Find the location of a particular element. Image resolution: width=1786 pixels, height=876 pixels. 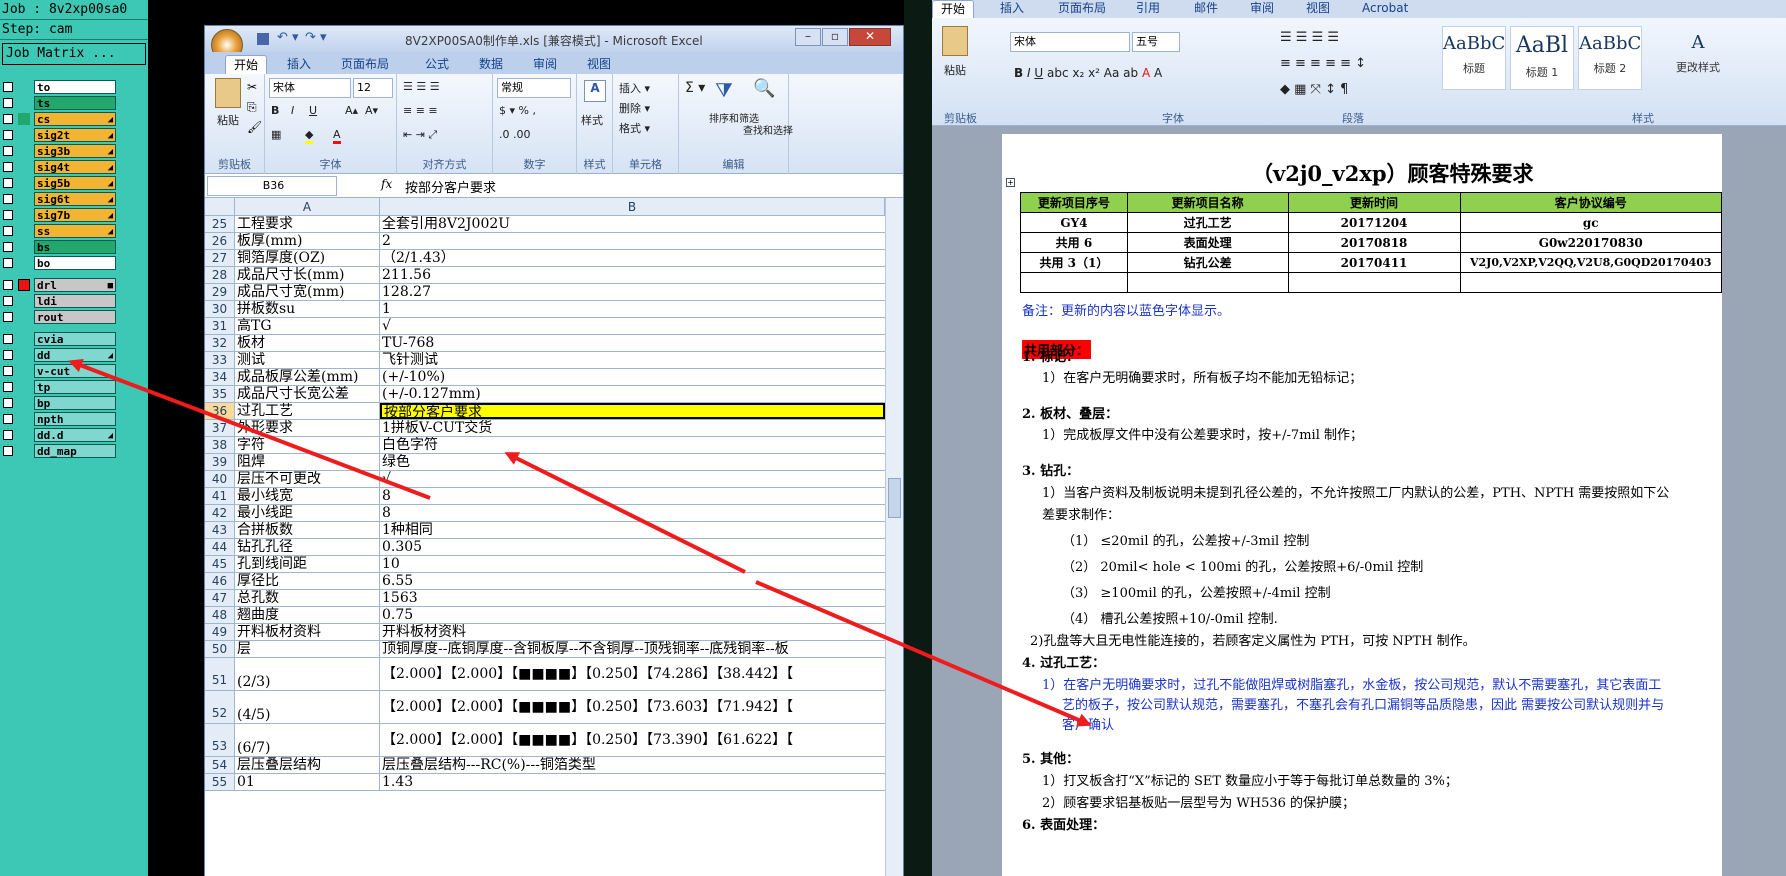

arrow-to-word-clause is located at coordinates (923, 653).